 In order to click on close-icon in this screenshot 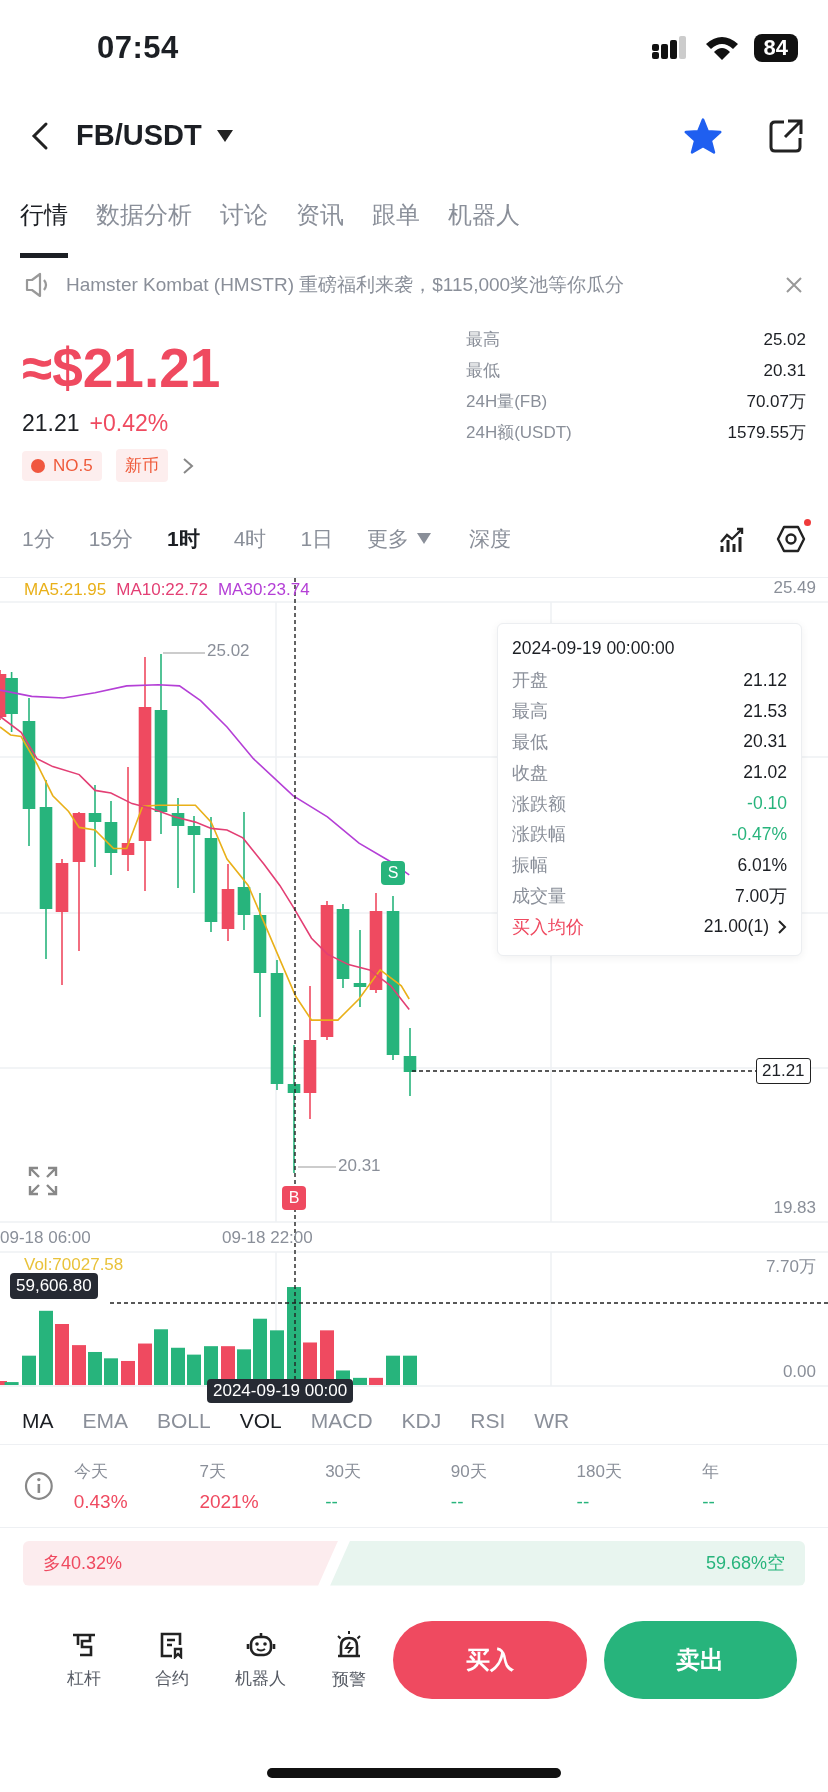, I will do `click(794, 285)`.